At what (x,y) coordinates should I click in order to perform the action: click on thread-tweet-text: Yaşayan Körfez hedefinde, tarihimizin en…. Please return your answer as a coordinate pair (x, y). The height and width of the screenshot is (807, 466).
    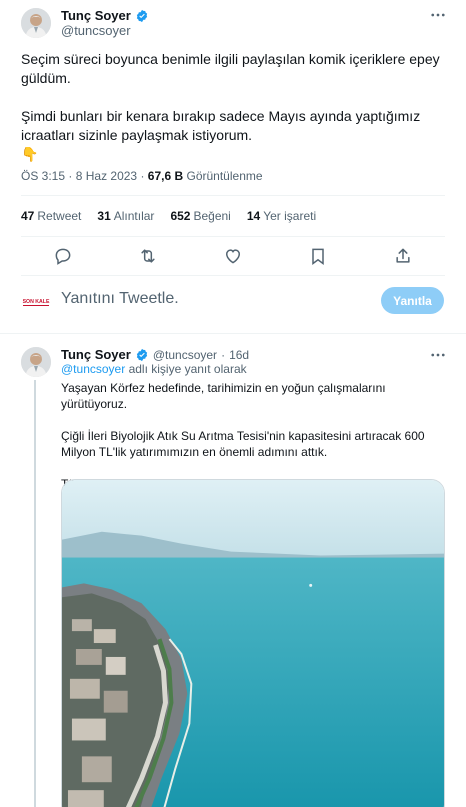
    Looking at the image, I should click on (256, 436).